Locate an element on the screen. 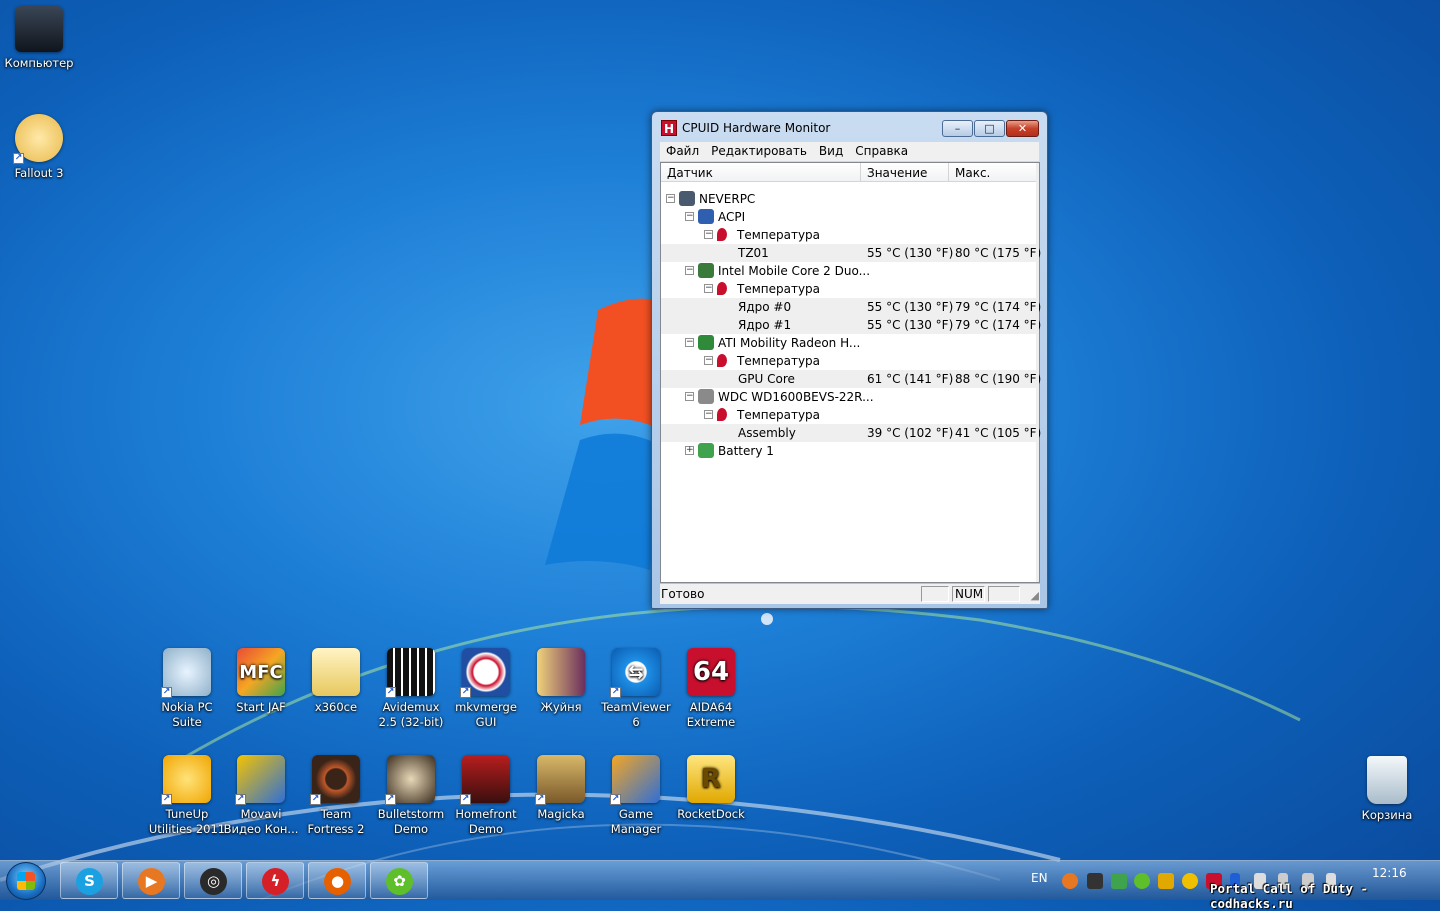 This screenshot has height=911, width=1440. media-player-taskbar-button: ▶ is located at coordinates (151, 880).